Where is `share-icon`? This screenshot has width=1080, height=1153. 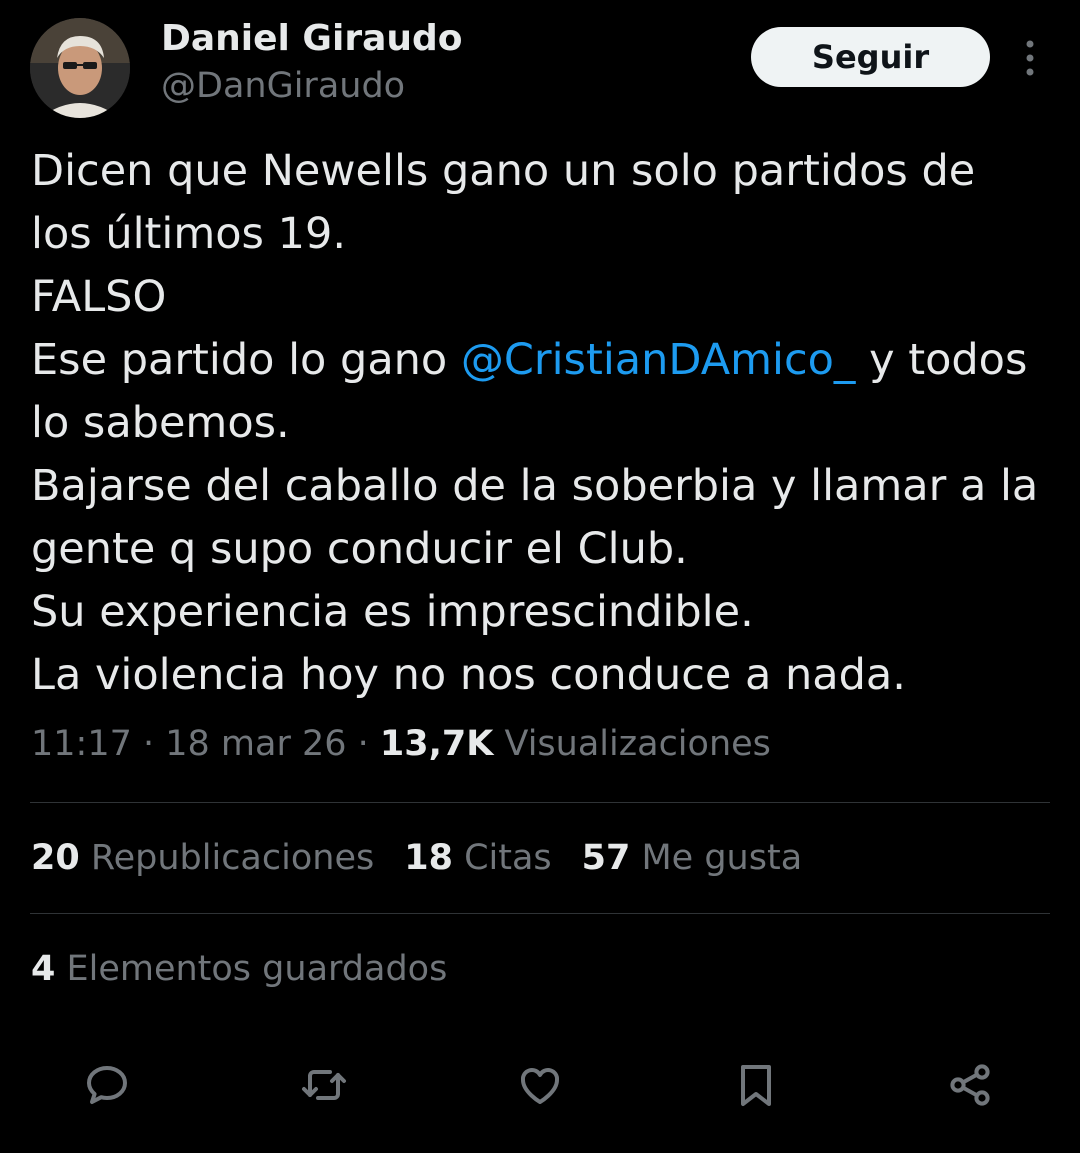
share-icon is located at coordinates (970, 1085).